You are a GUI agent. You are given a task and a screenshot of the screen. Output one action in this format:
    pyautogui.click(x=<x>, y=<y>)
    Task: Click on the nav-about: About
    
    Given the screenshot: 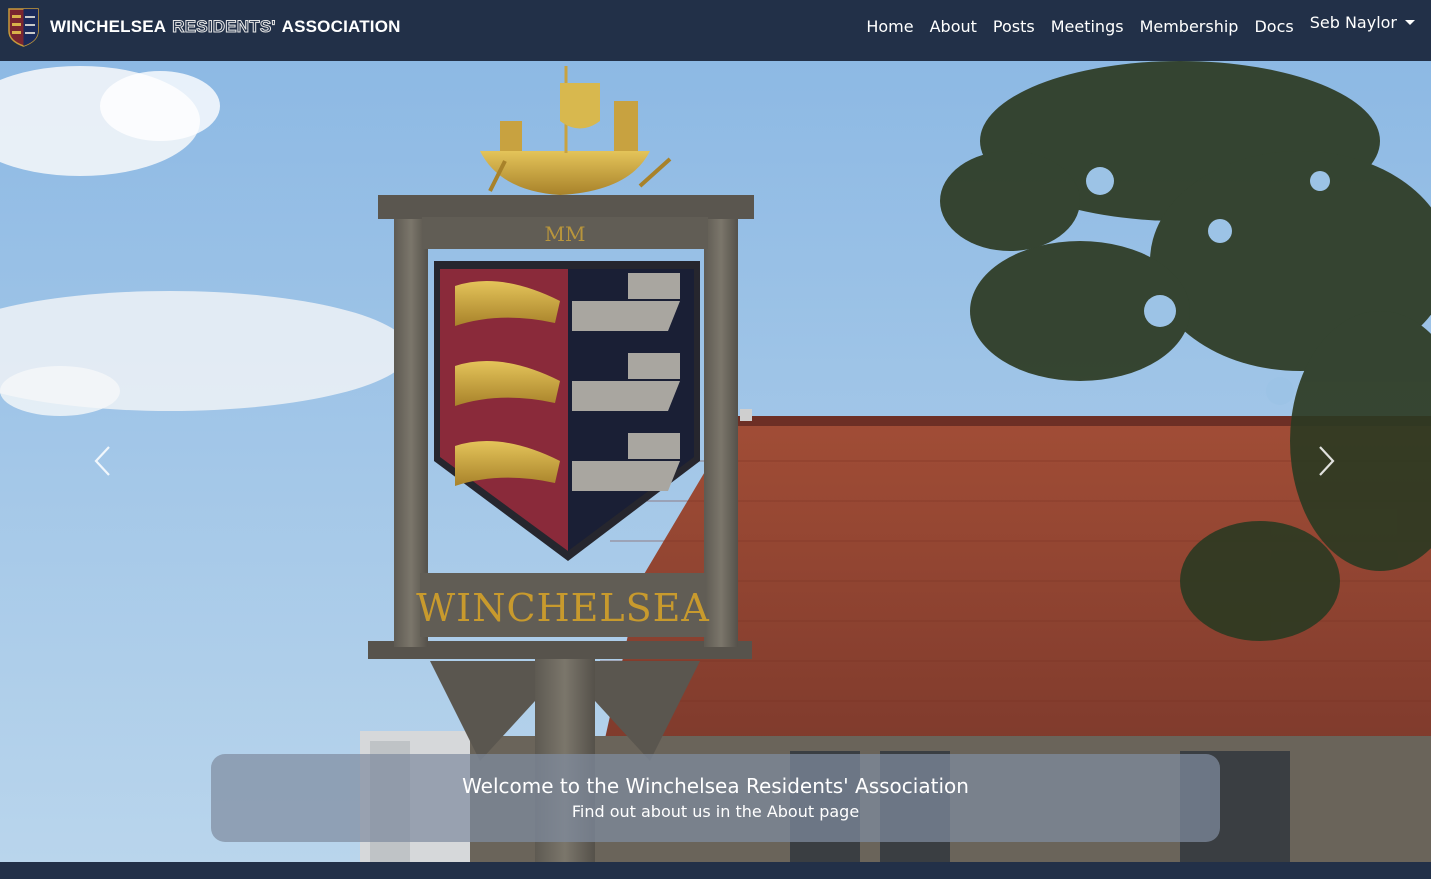 What is the action you would take?
    pyautogui.click(x=953, y=26)
    